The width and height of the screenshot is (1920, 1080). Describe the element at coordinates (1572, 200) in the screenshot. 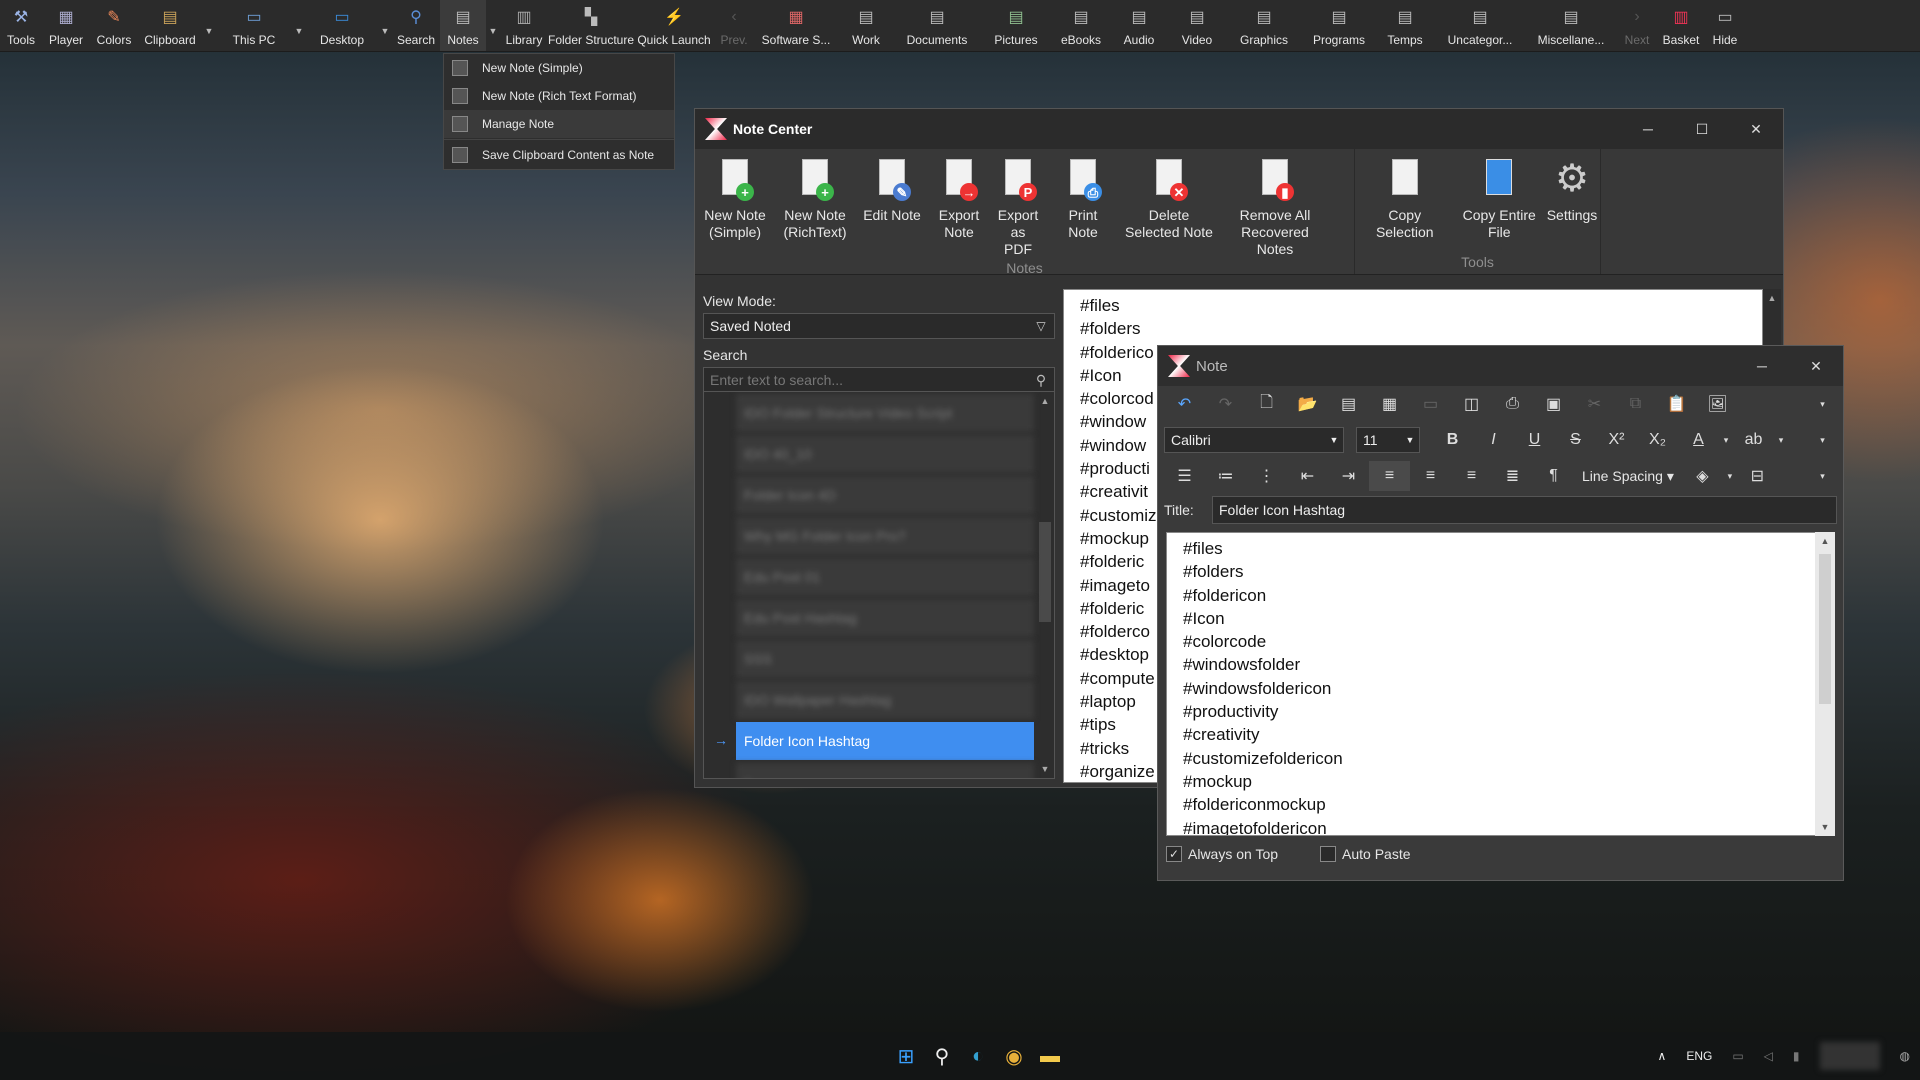

I see `ribbon-settings-button: ⚙ Settings` at that location.